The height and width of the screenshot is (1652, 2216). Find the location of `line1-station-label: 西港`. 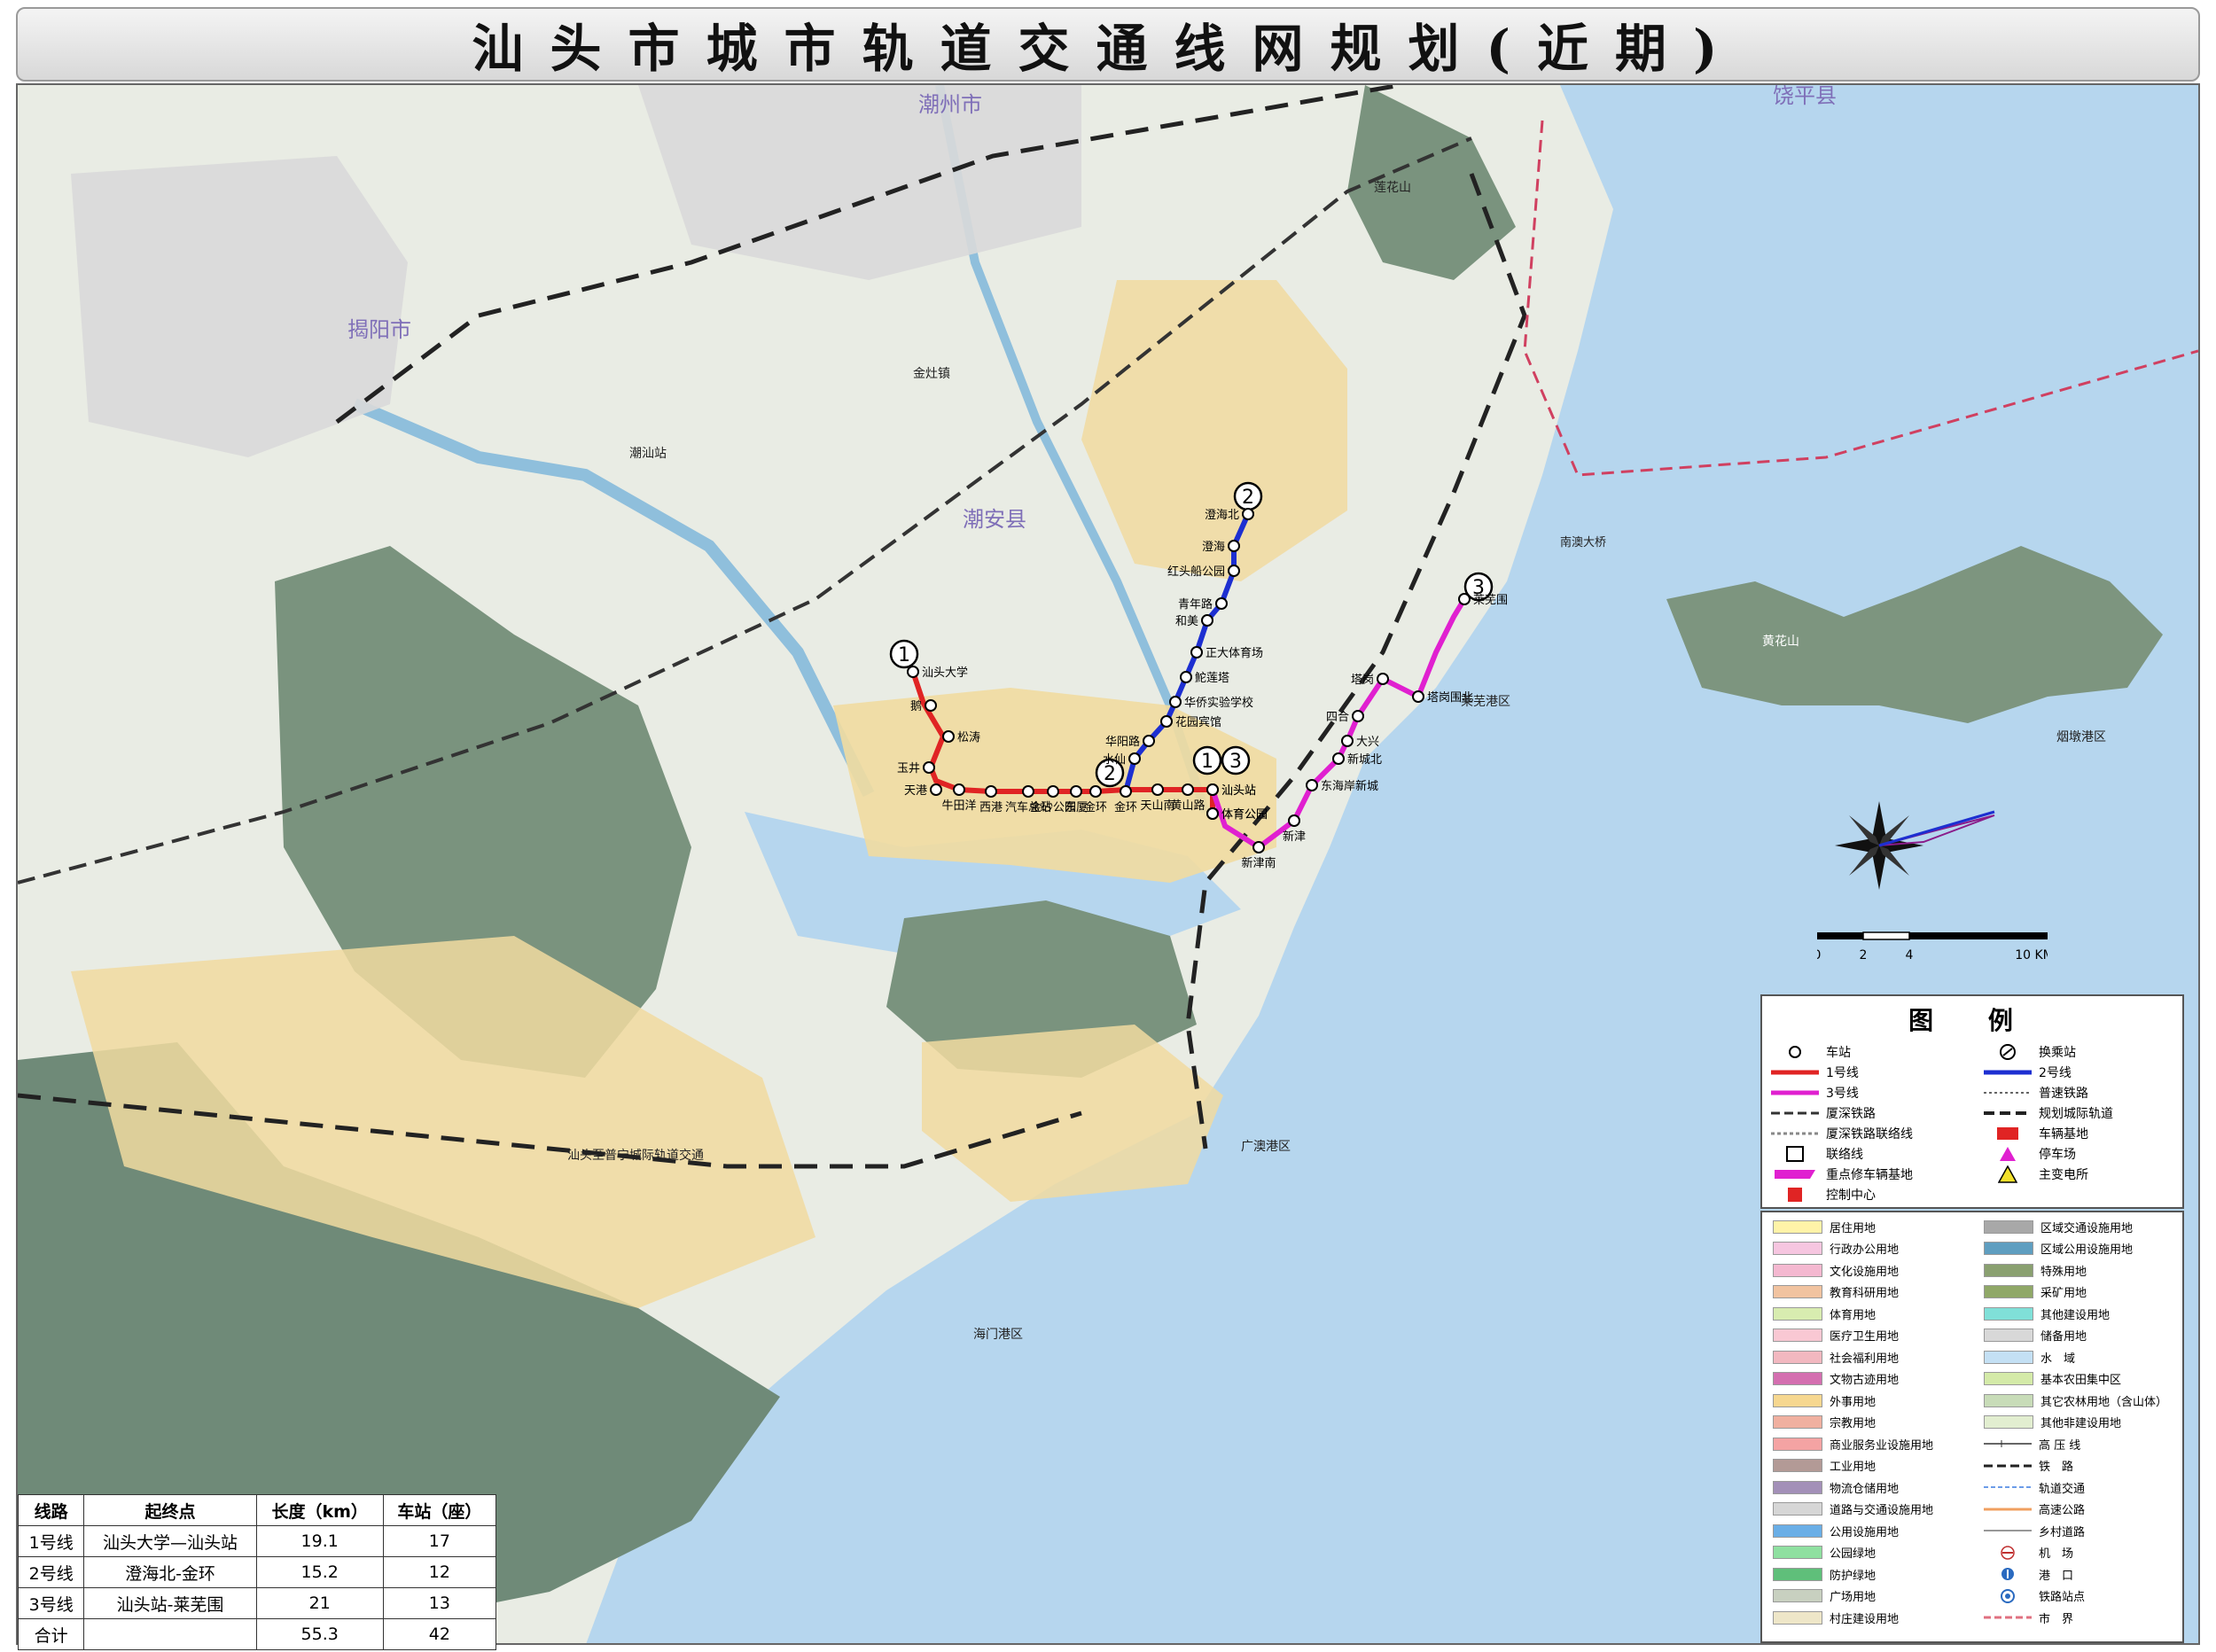

line1-station-label: 西港 is located at coordinates (991, 807).